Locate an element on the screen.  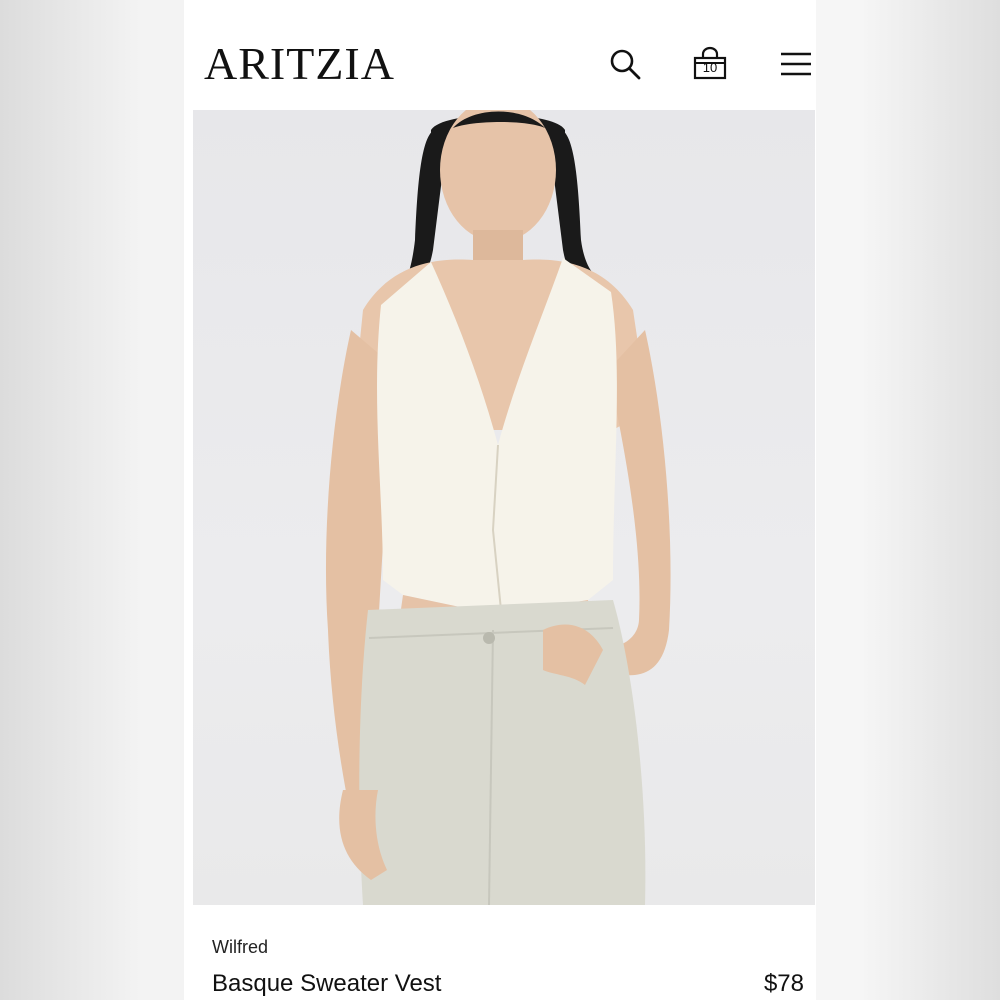
product-details: Wilfred Basque Sweater Vest $78 is located at coordinates (500, 952).